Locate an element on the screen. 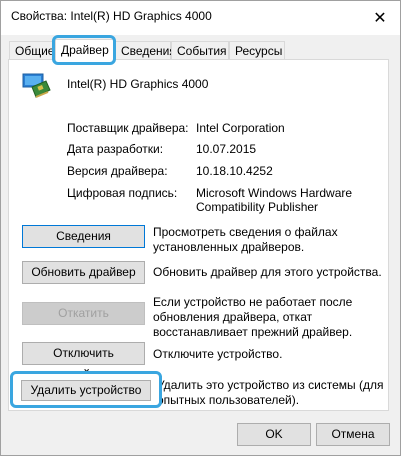 This screenshot has width=401, height=456. prop-label-provider: Поставщик драйвера: is located at coordinates (128, 128).